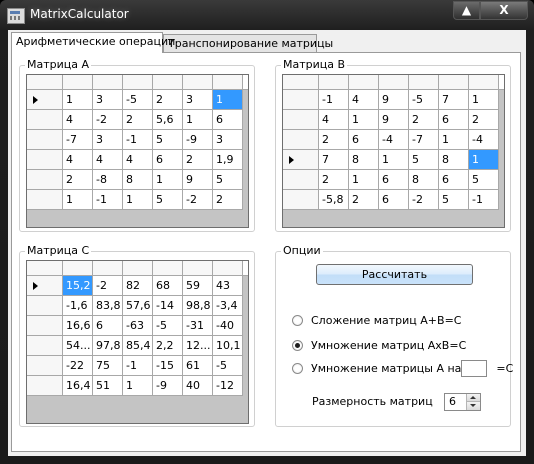  I want to click on grid-cell: 59, so click(198, 286).